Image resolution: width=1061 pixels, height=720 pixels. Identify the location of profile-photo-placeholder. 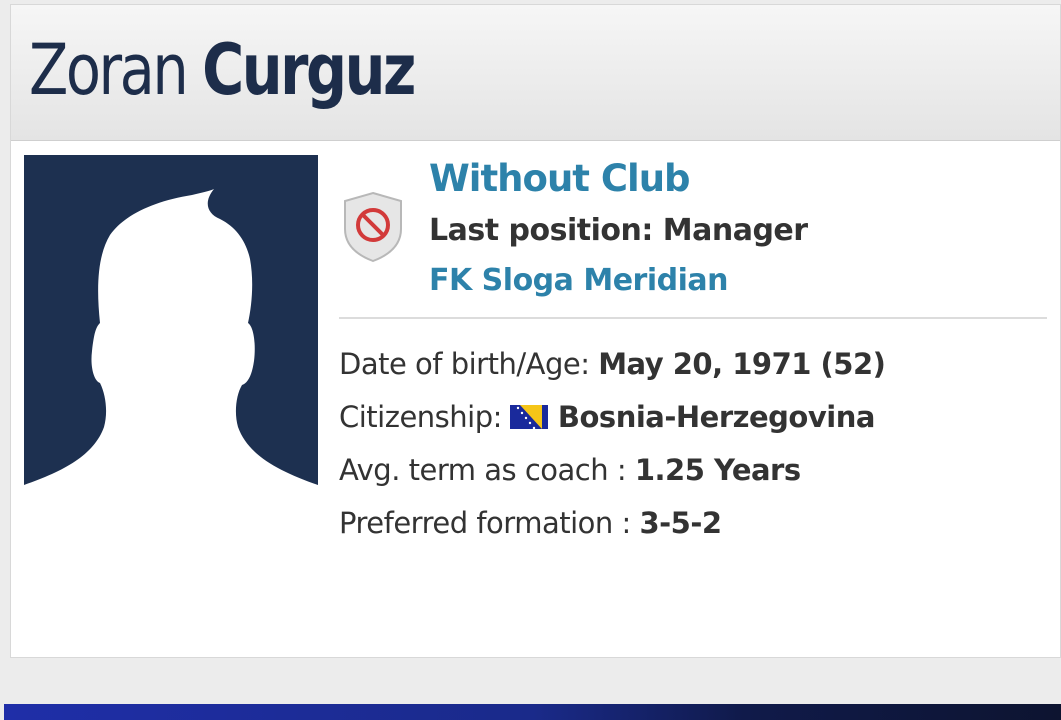
(171, 329).